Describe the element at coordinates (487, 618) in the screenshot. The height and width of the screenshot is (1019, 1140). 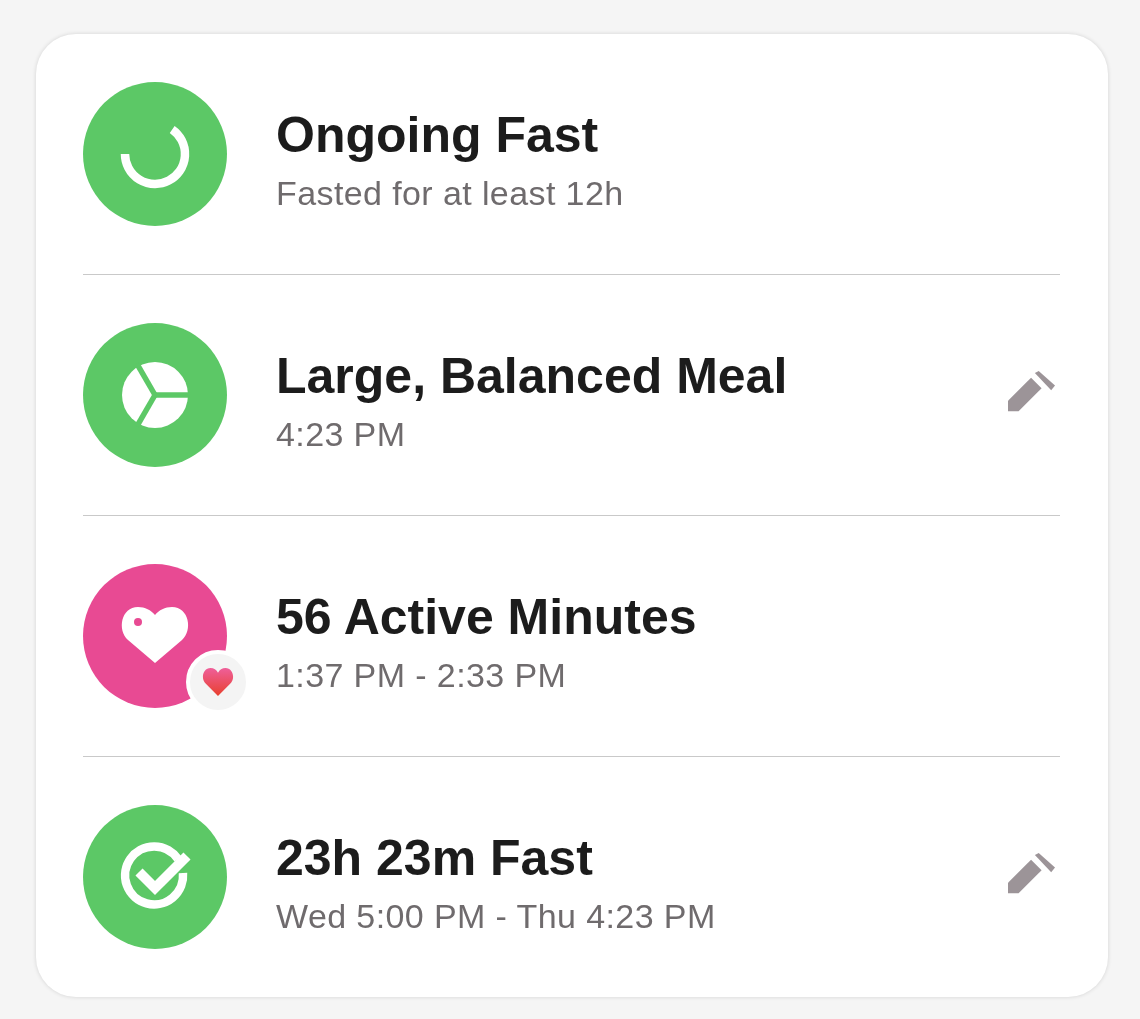
I see `entry-title: 56 Active Minutes` at that location.